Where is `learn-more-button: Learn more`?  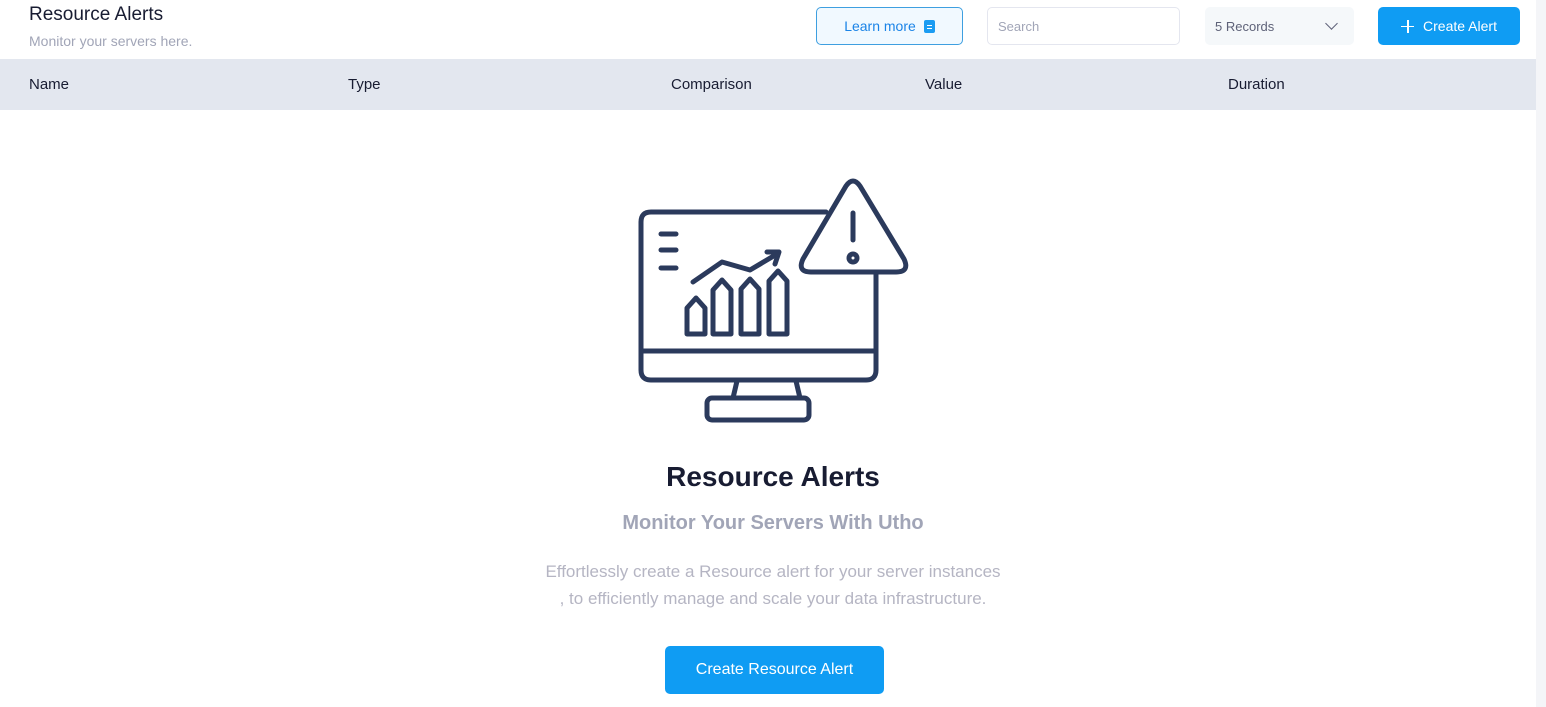 learn-more-button: Learn more is located at coordinates (889, 26).